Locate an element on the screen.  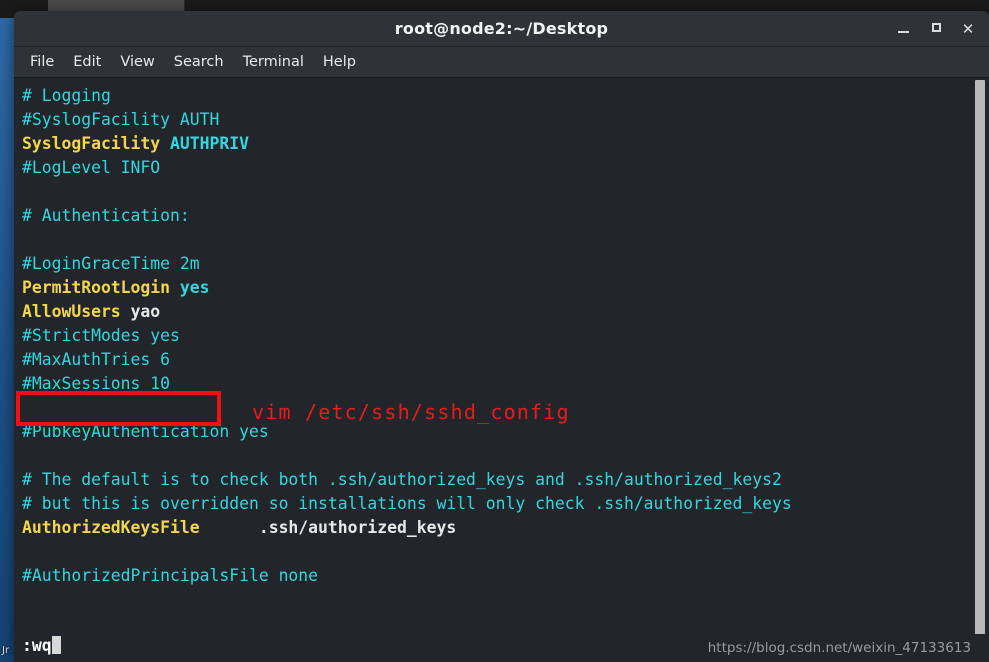
window-titlebar: root@node2:~/Desktop ✕ is located at coordinates (501, 29).